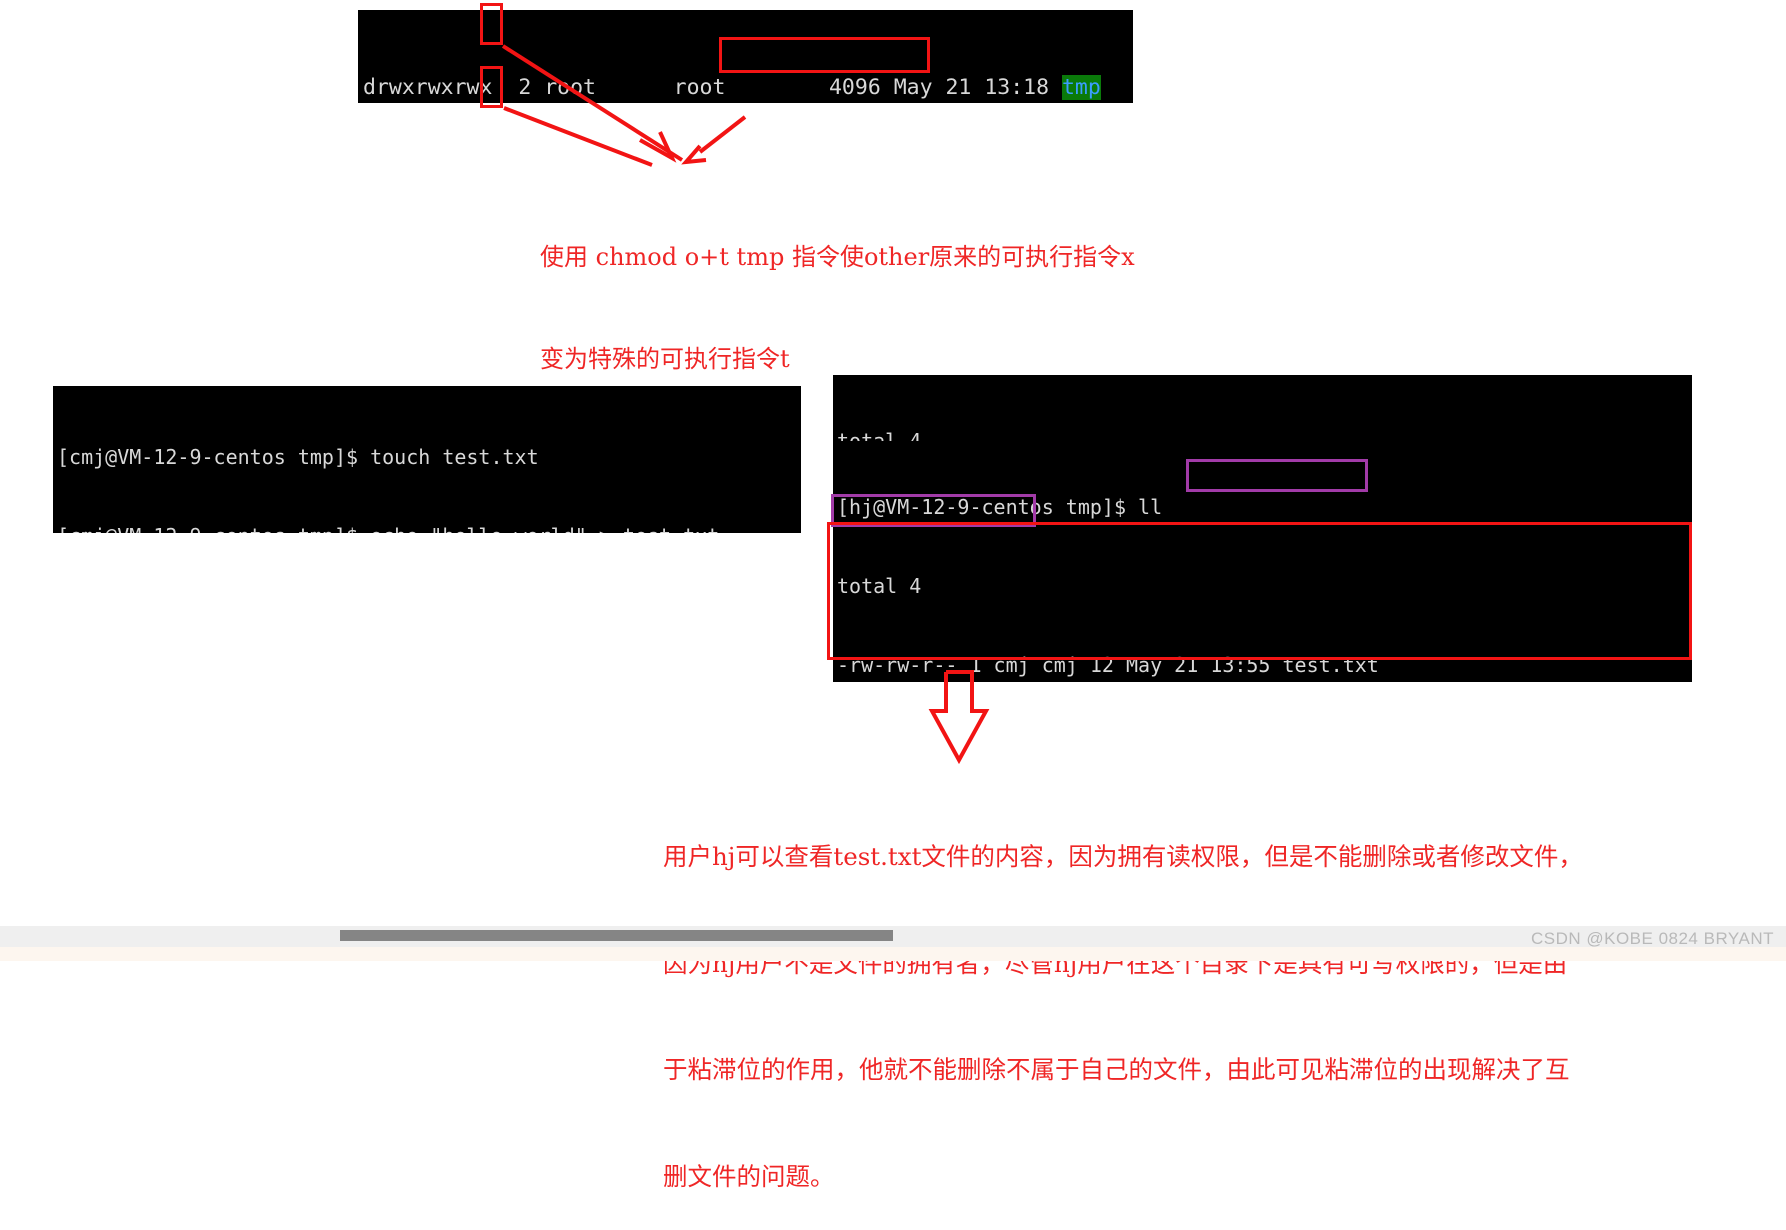 This screenshot has height=1230, width=1786. I want to click on terminal-line: [cmj@VM-12-9-centos tmp]$ touch test.txt, so click(298, 457).